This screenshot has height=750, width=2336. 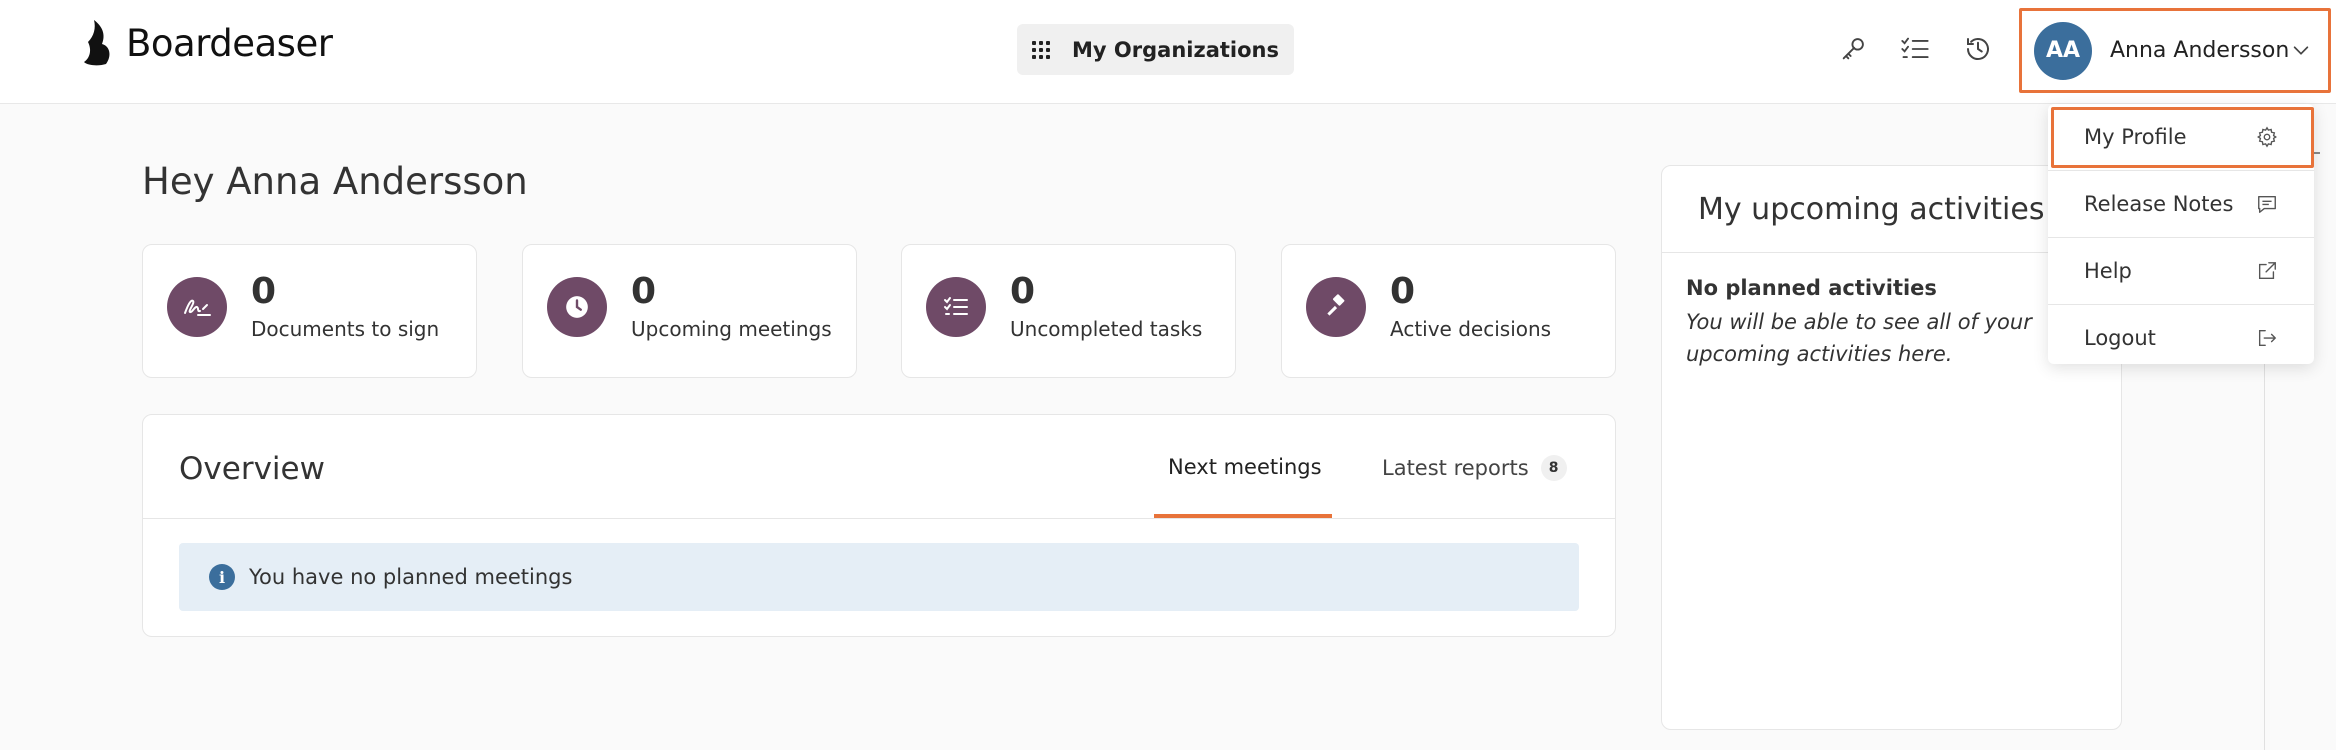 I want to click on my-organizations-button: My Organizations, so click(x=1155, y=49).